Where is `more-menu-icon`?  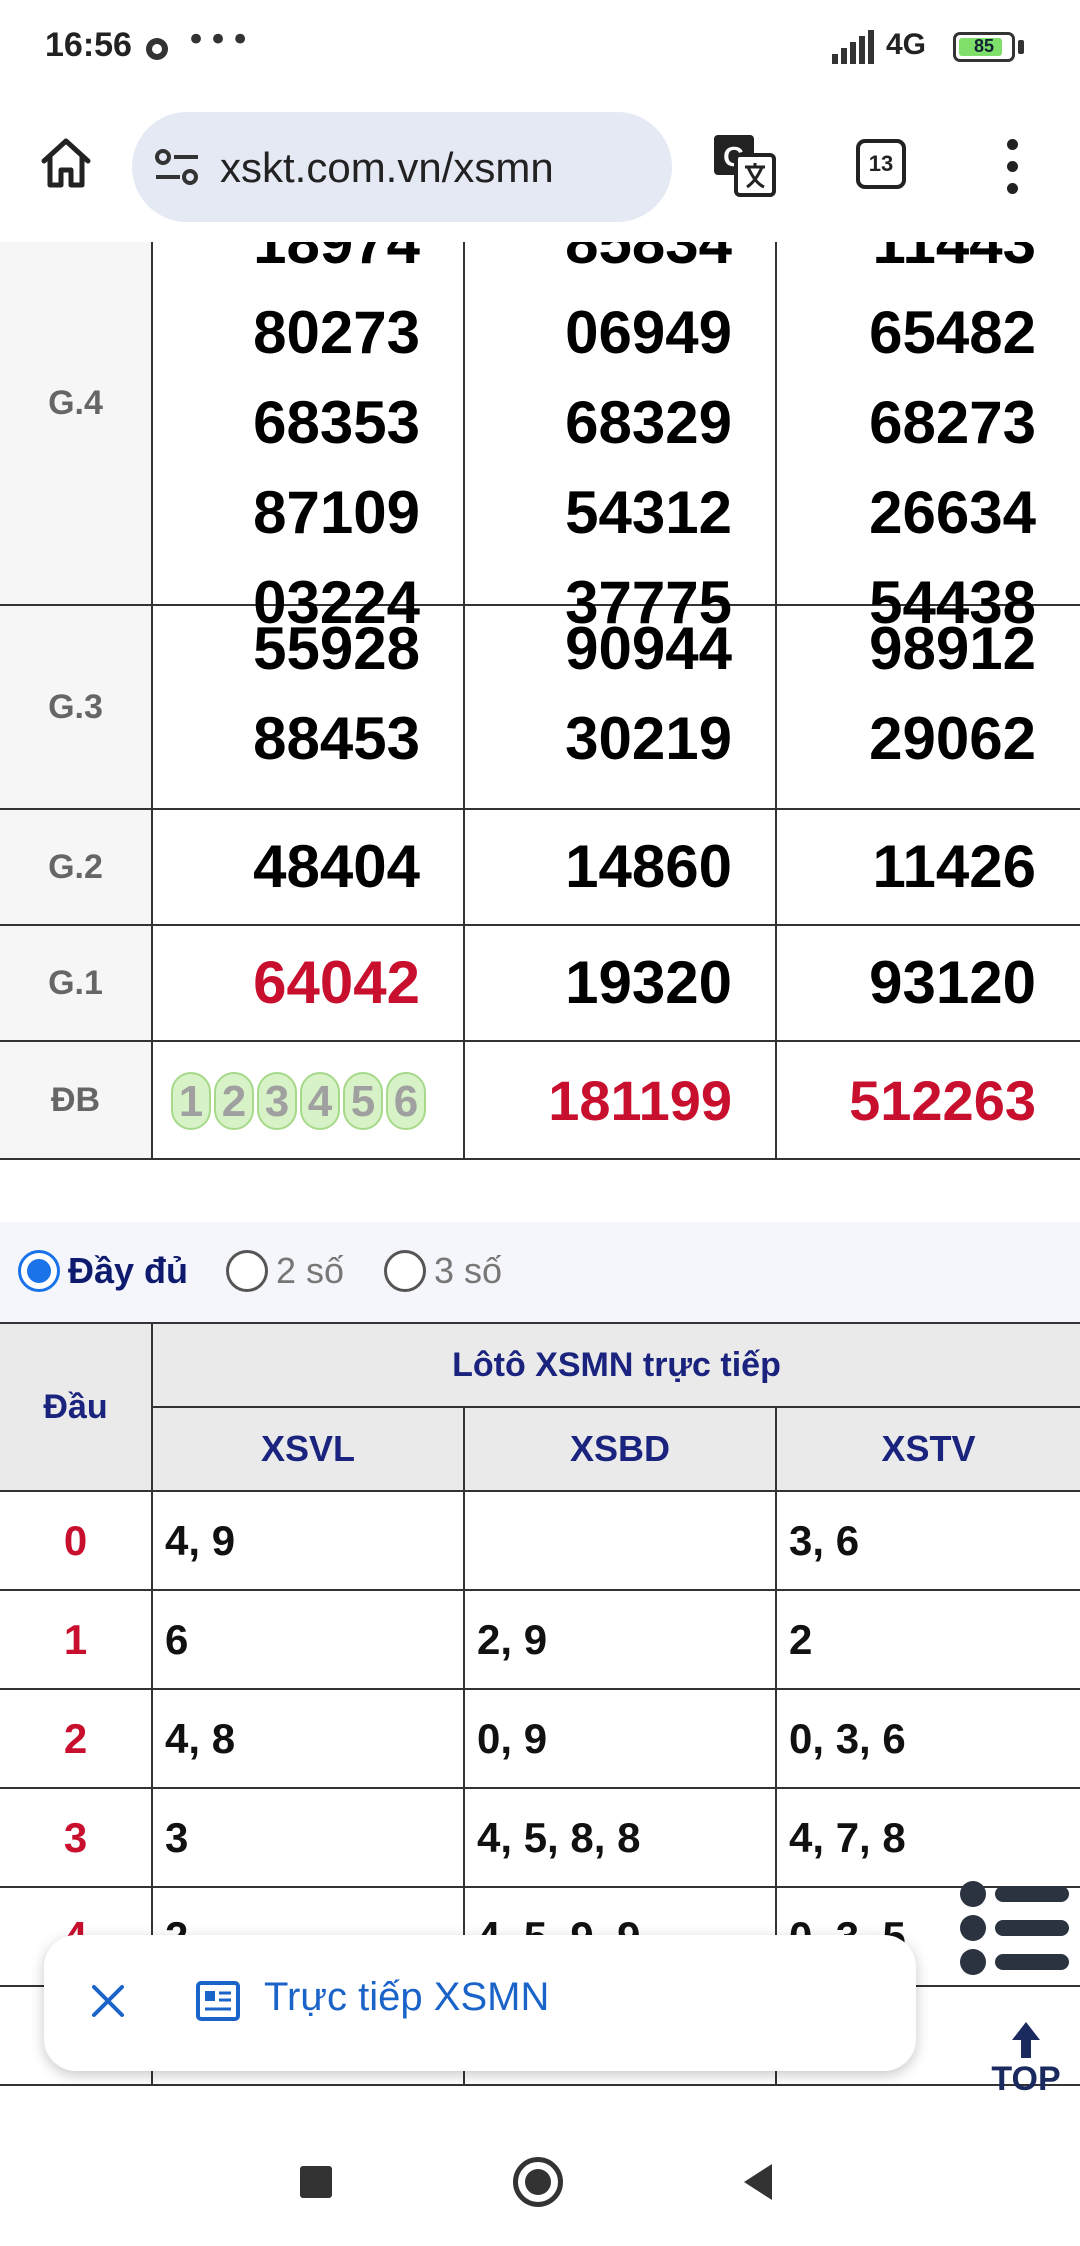
more-menu-icon is located at coordinates (1014, 167).